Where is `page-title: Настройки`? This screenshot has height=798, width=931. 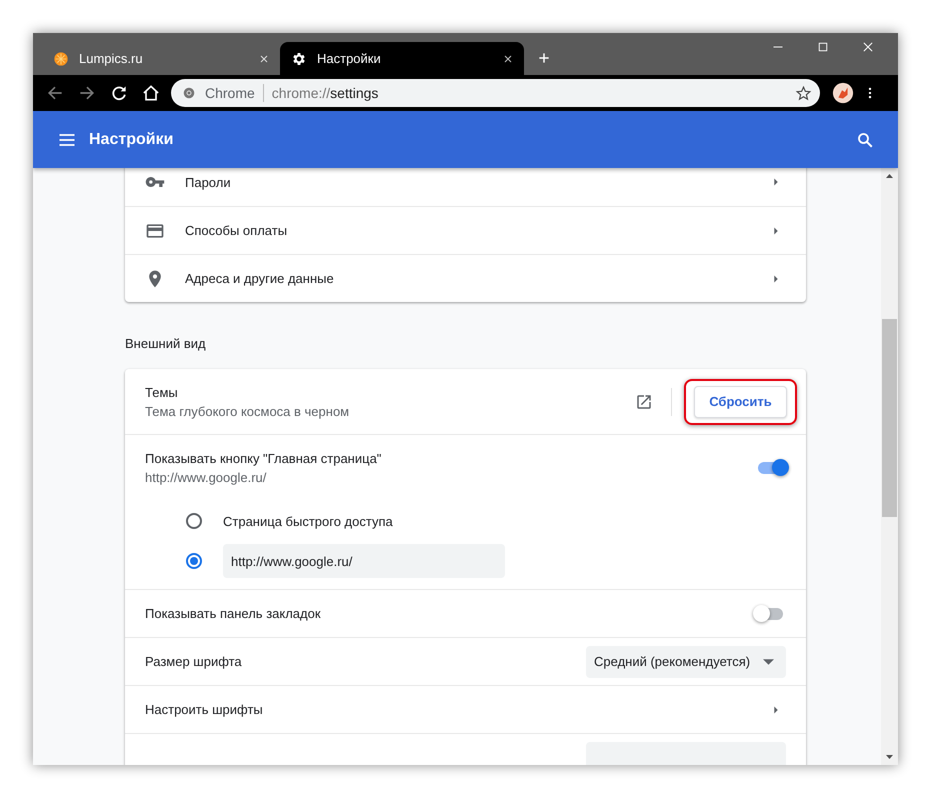 page-title: Настройки is located at coordinates (131, 139).